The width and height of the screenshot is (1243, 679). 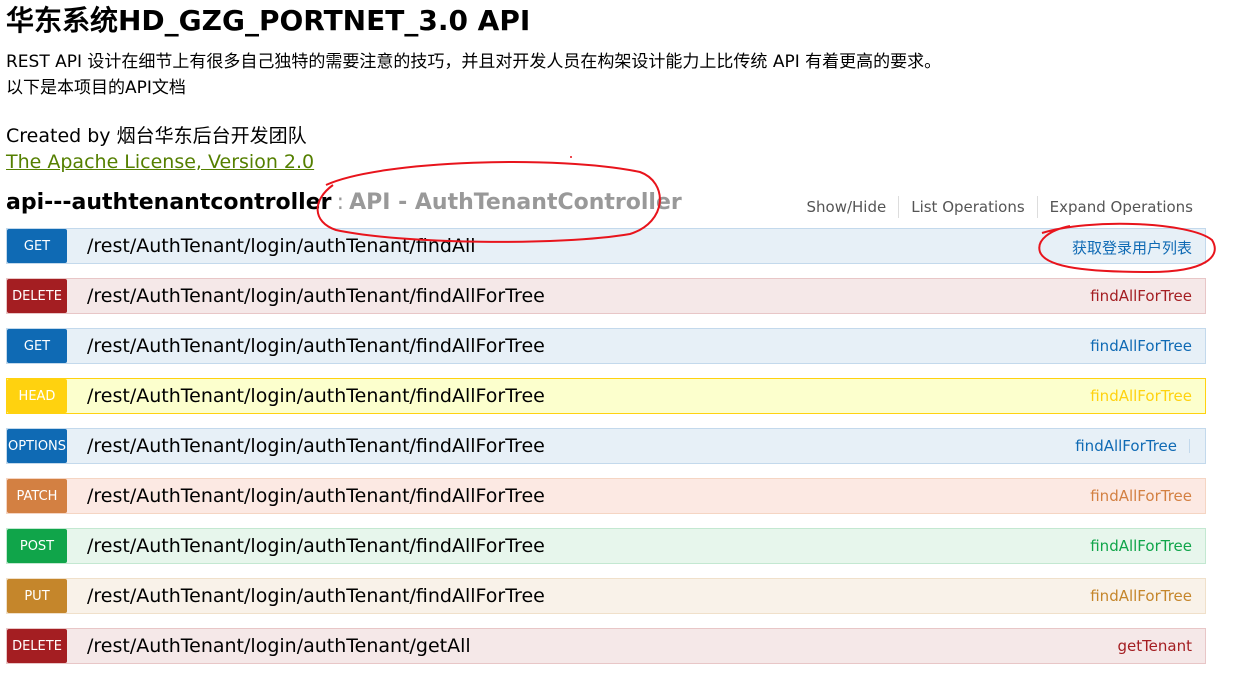 What do you see at coordinates (37, 496) in the screenshot?
I see `method-badge: PATCH` at bounding box center [37, 496].